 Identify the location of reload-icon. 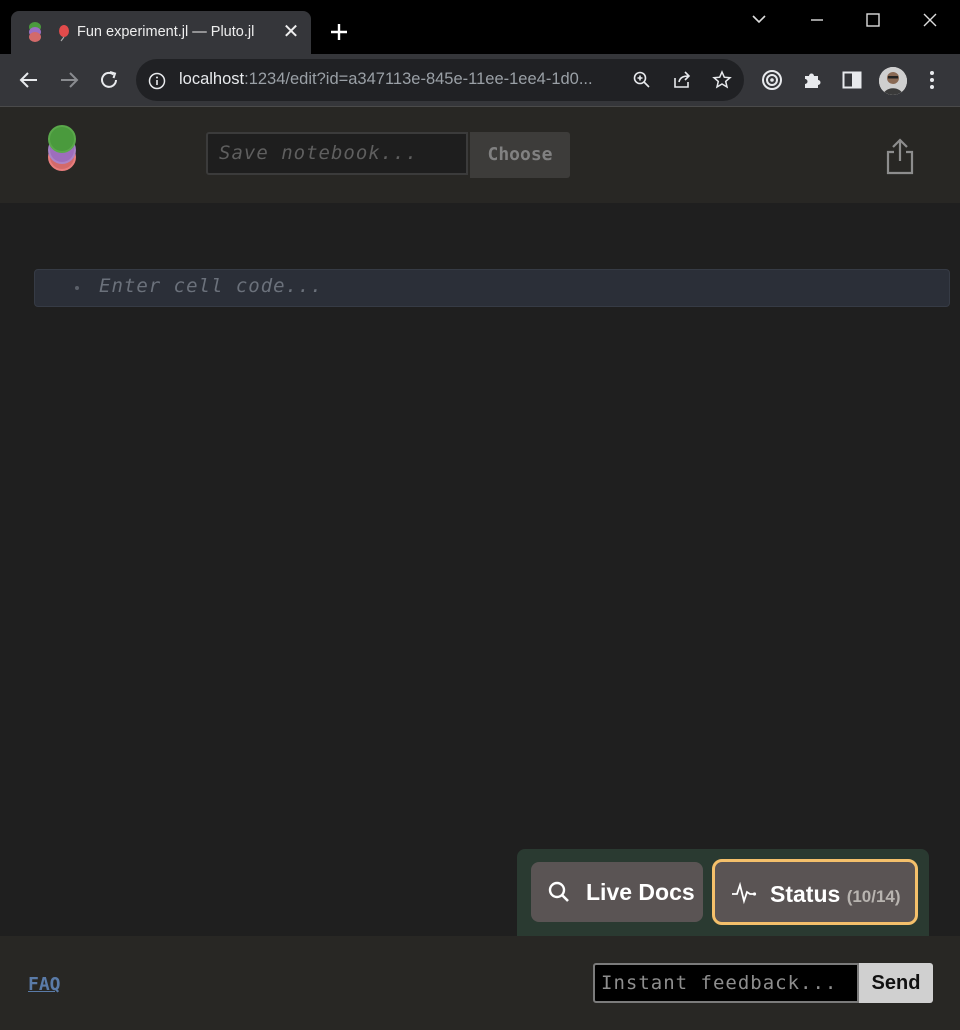
(109, 80).